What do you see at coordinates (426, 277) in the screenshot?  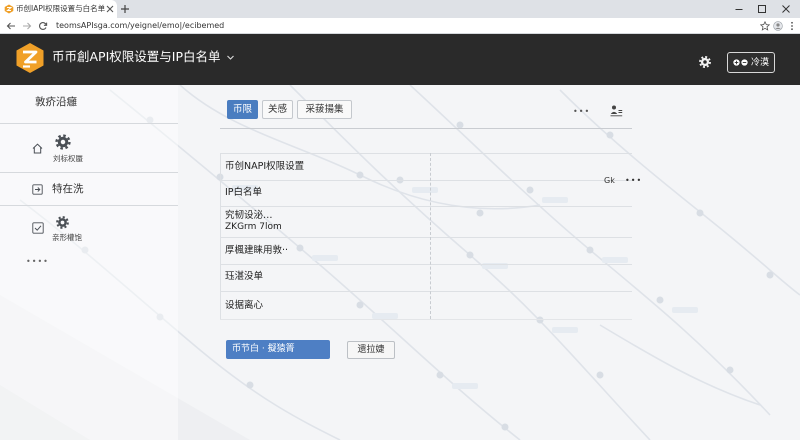 I see `list-row-5: 珏湛没单` at bounding box center [426, 277].